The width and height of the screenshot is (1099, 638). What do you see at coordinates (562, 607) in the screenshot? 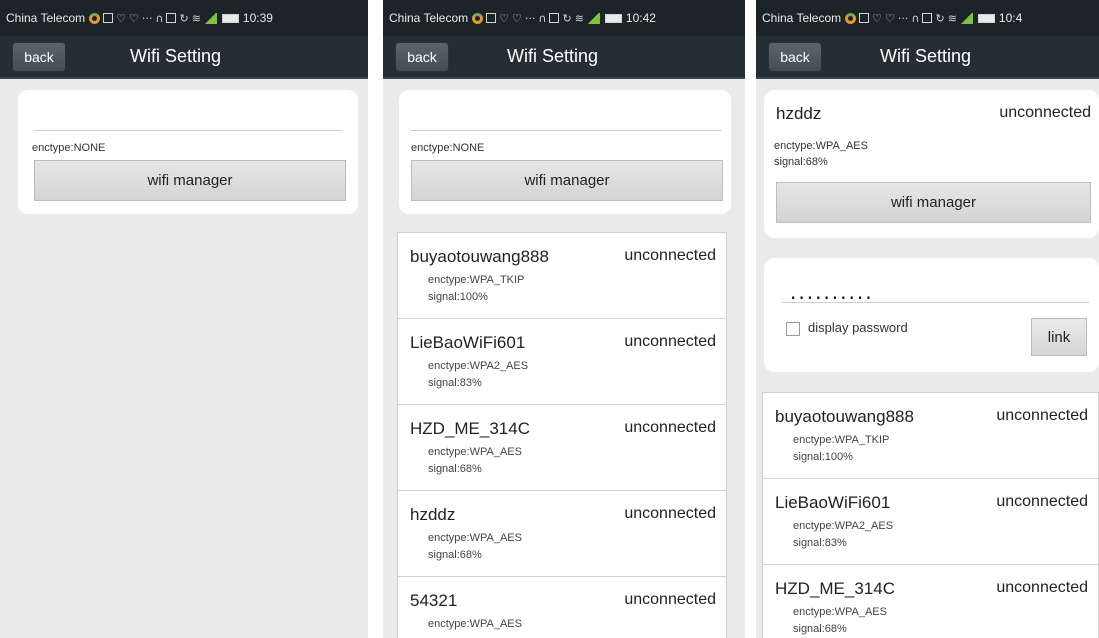
I see `list-item: 54321 unconnected enctype:WPA_AES` at bounding box center [562, 607].